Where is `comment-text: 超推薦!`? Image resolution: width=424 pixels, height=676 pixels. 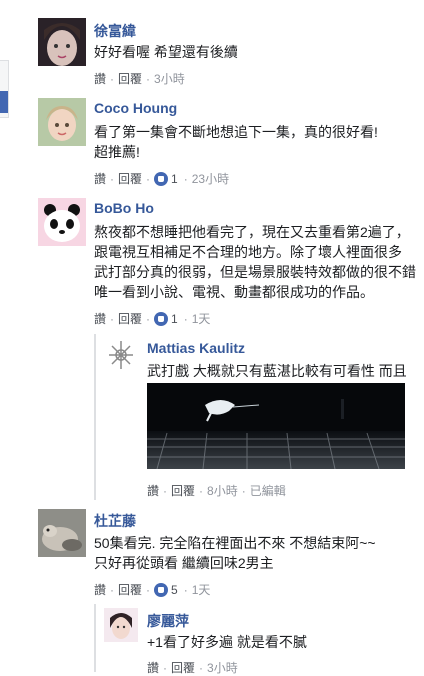 comment-text: 超推薦! is located at coordinates (117, 152).